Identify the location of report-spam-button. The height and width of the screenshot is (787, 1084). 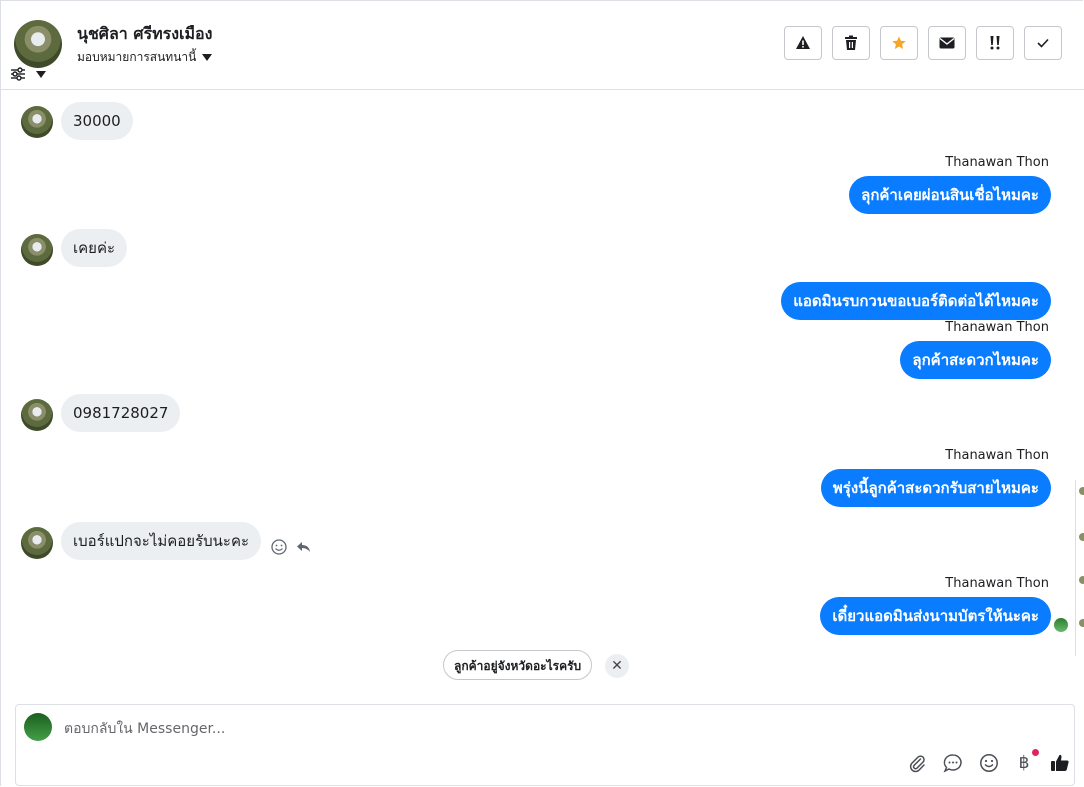
(803, 43).